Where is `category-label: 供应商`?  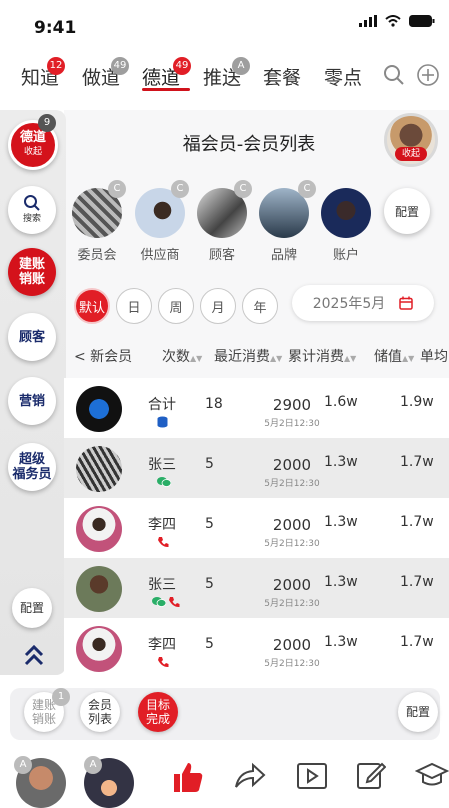
category-label: 供应商 is located at coordinates (160, 255).